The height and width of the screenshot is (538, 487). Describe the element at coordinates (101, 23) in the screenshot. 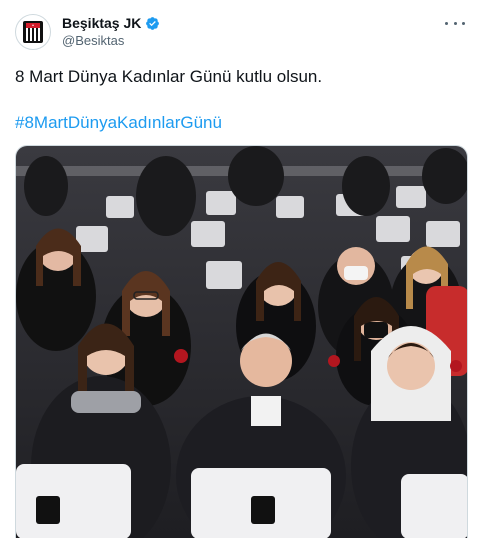

I see `display-name: Beşiktaş JK` at that location.